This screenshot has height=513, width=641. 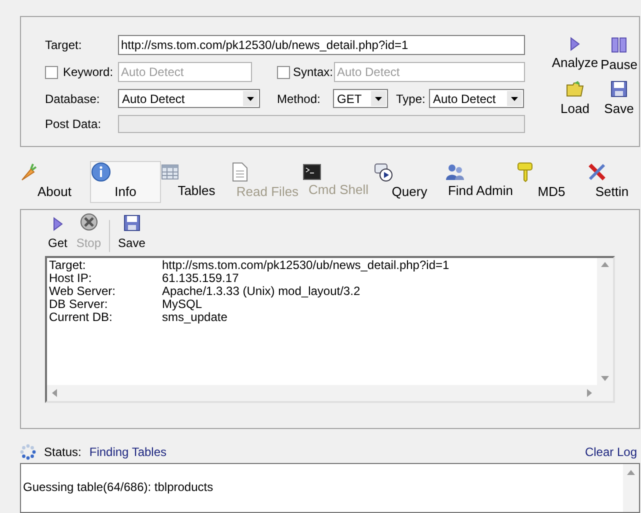 What do you see at coordinates (125, 182) in the screenshot?
I see `tab: Info` at bounding box center [125, 182].